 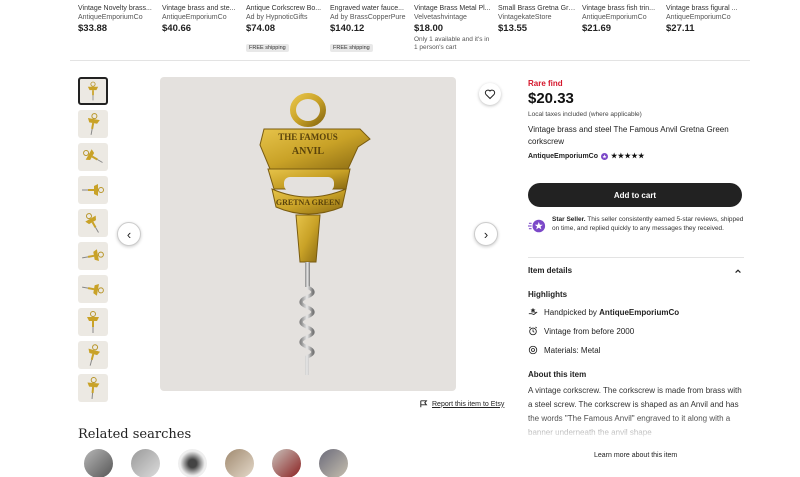 I want to click on vintage-text: Vintage from before 2000, so click(x=589, y=331).